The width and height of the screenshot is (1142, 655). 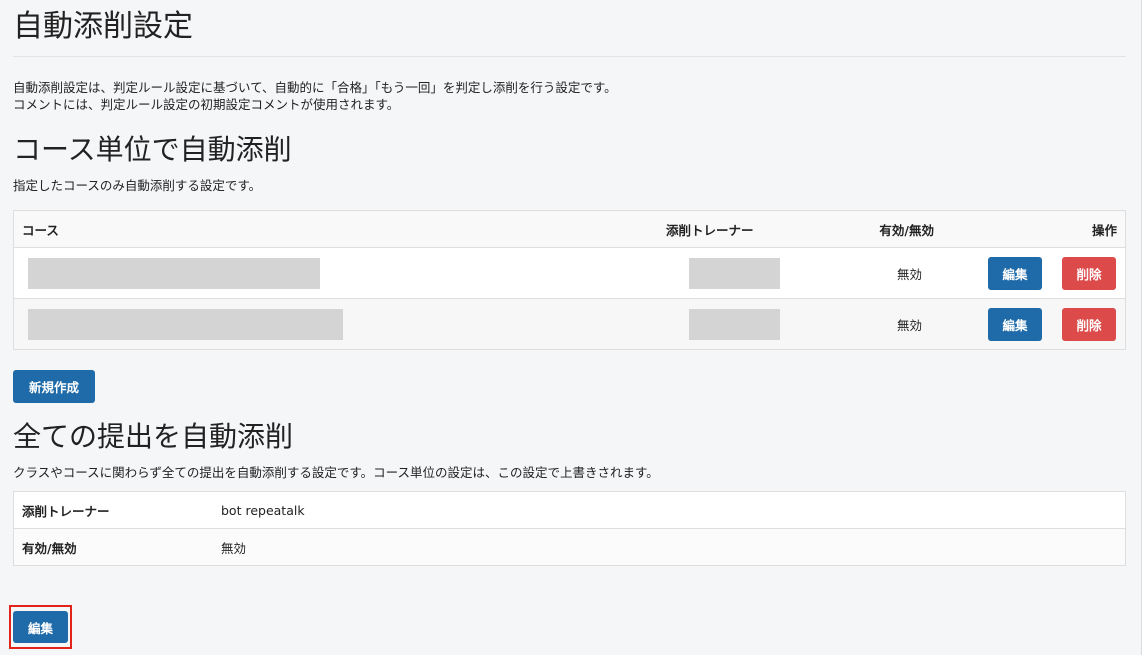 What do you see at coordinates (137, 185) in the screenshot?
I see `course-section-note: 指定したコースのみ自動添削する設定です。` at bounding box center [137, 185].